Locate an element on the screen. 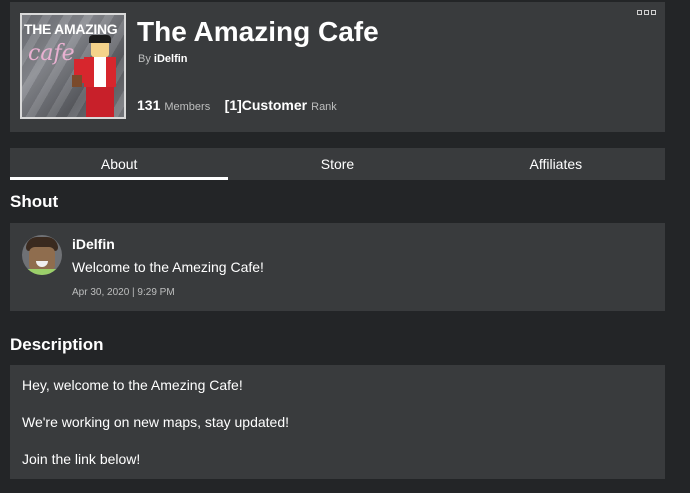 The height and width of the screenshot is (493, 690). tab-bar: About Store Affiliates is located at coordinates (337, 164).